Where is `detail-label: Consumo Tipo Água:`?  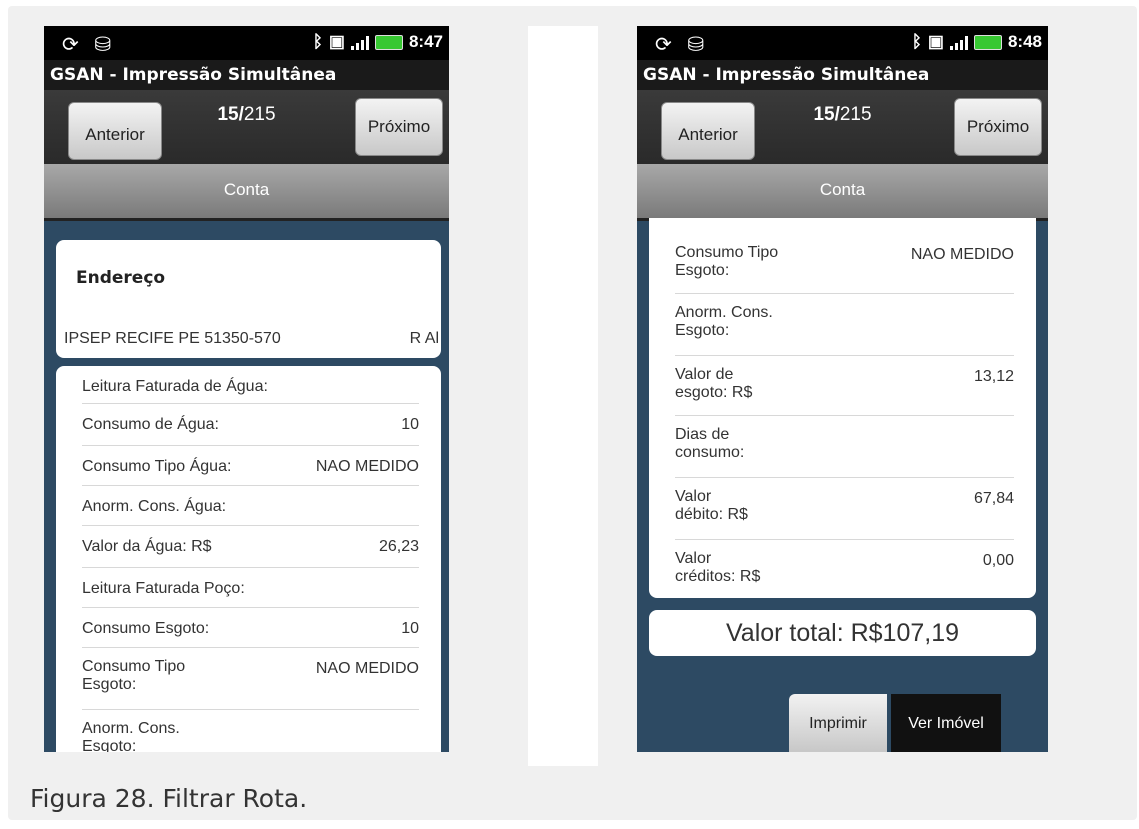
detail-label: Consumo Tipo Água: is located at coordinates (157, 466).